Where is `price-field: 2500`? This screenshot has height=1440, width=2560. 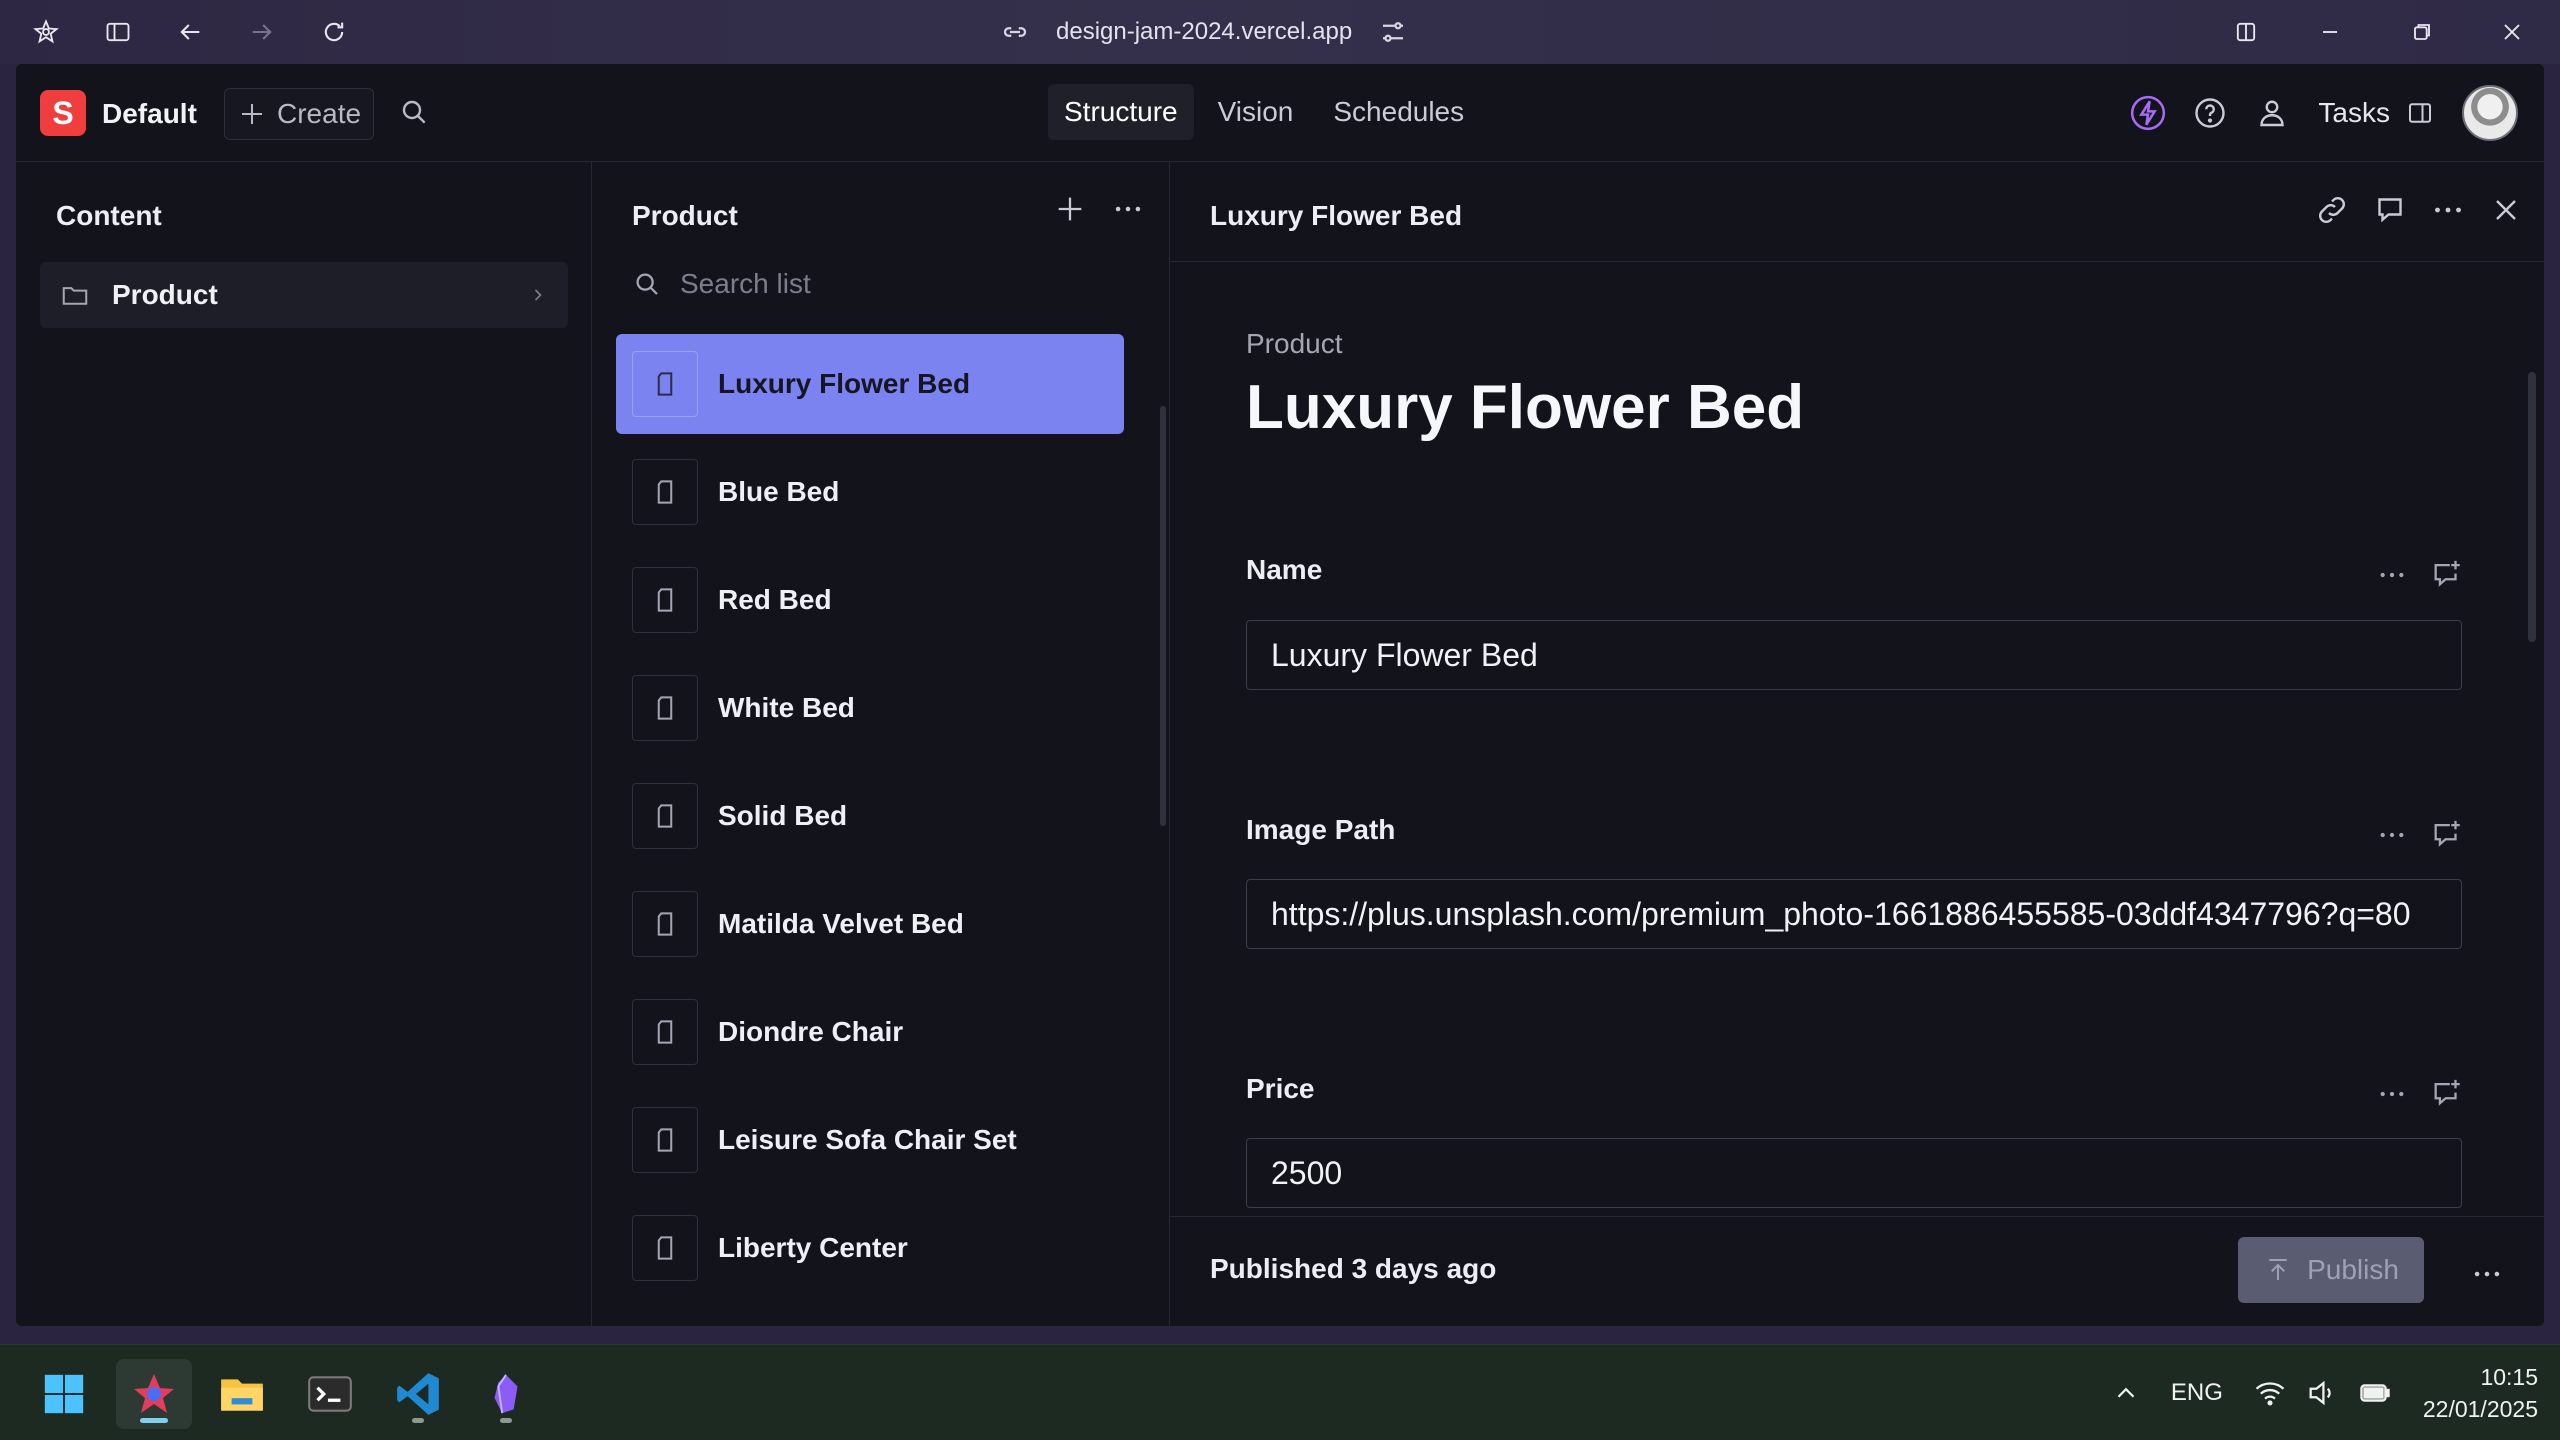
price-field: 2500 is located at coordinates (1854, 1173).